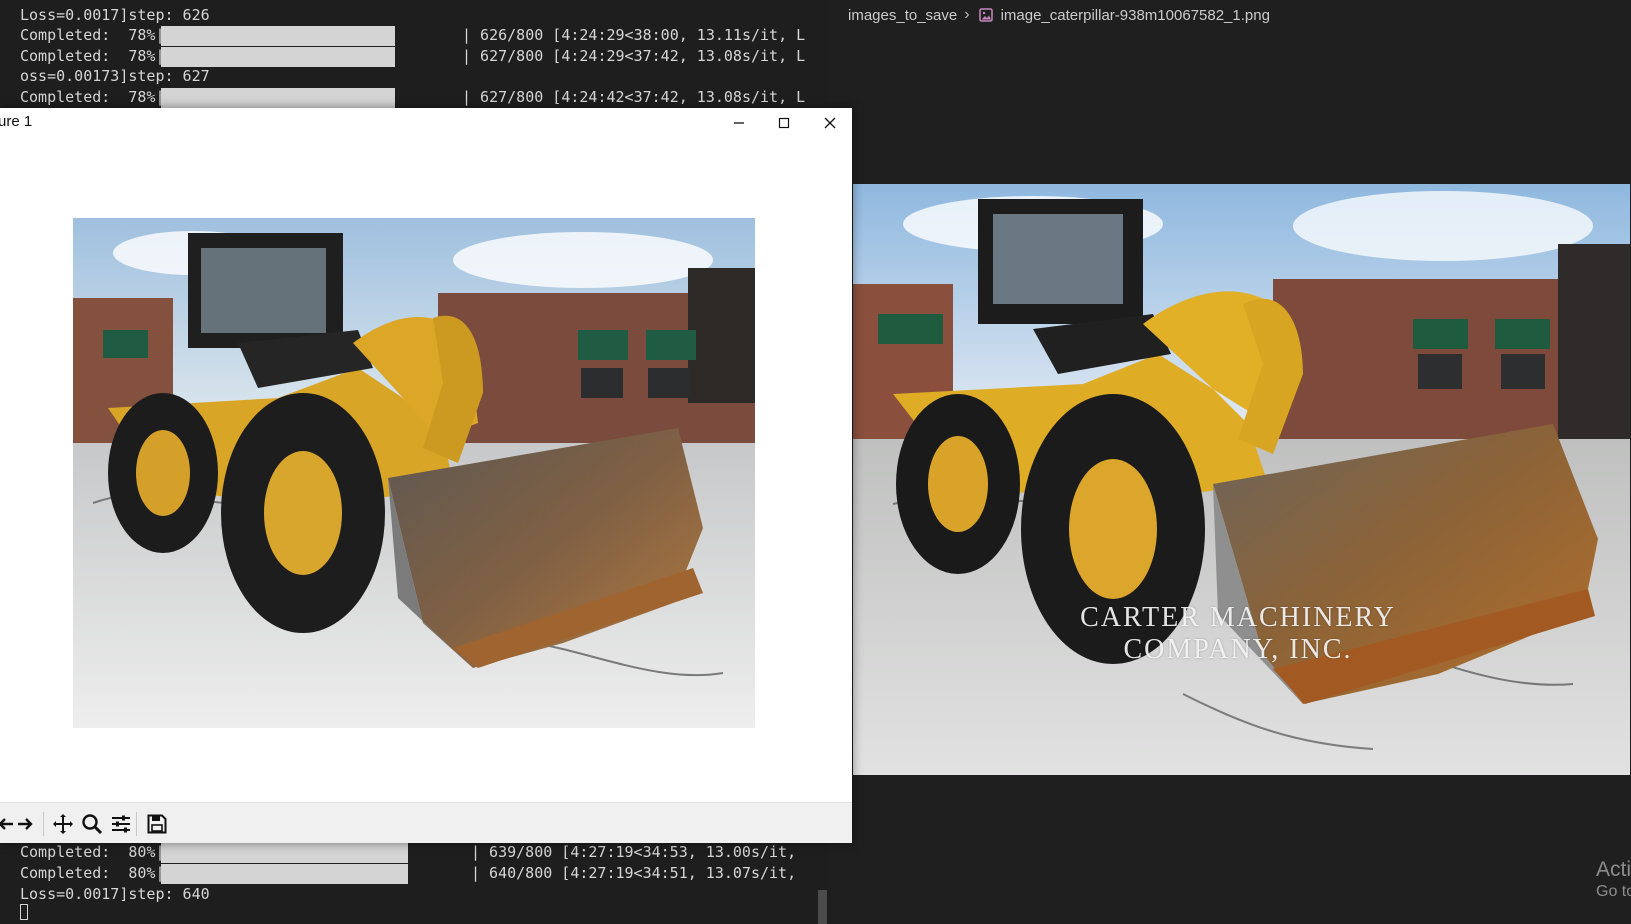 Image resolution: width=1631 pixels, height=924 pixels. I want to click on terminal-line: Loss=0.0017]step: 640, so click(115, 894).